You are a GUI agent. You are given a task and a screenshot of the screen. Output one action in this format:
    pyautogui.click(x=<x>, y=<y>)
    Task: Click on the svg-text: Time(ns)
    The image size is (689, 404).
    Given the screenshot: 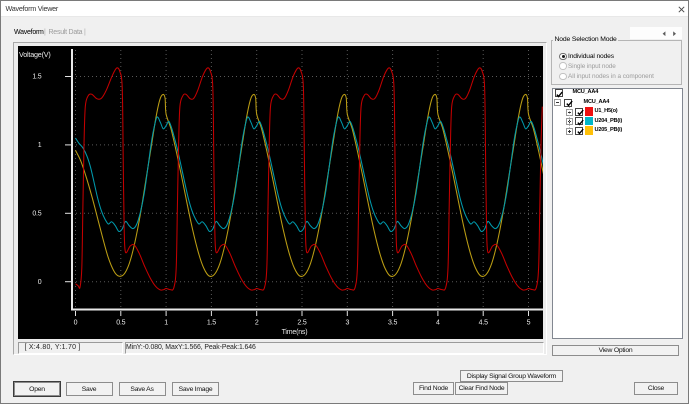 What is the action you would take?
    pyautogui.click(x=295, y=332)
    